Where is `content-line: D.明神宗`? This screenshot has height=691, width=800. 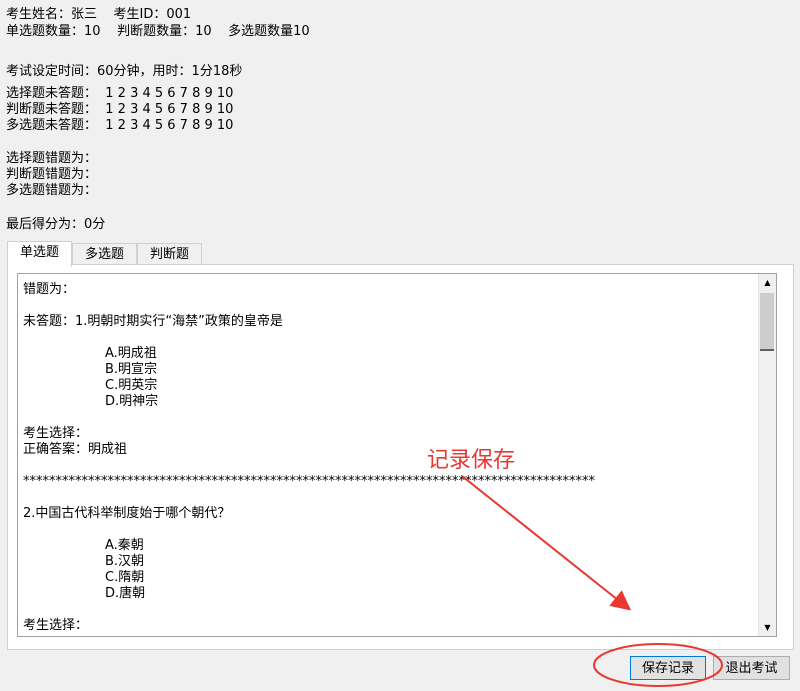 content-line: D.明神宗 is located at coordinates (132, 401).